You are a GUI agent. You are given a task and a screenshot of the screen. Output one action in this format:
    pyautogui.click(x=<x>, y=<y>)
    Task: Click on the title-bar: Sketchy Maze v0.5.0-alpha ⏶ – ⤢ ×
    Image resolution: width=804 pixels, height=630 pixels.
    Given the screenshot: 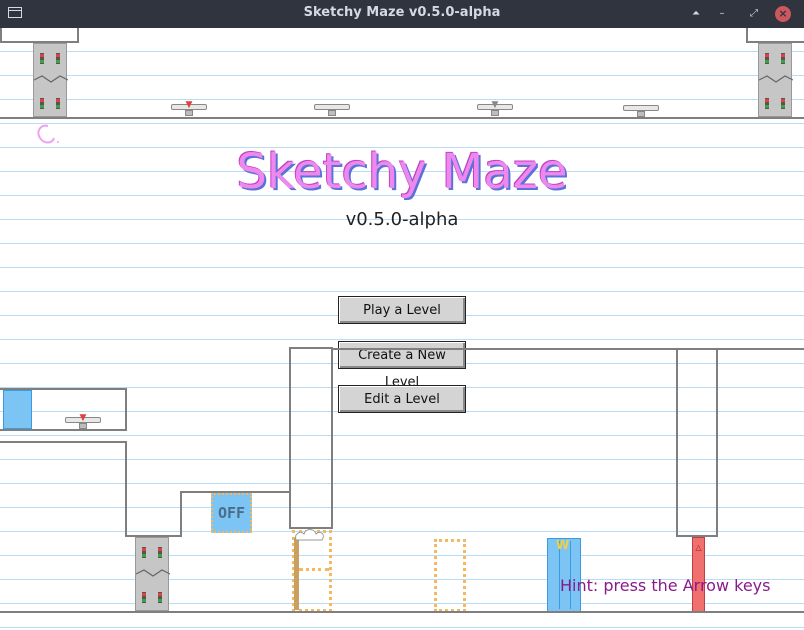 What is the action you would take?
    pyautogui.click(x=402, y=14)
    